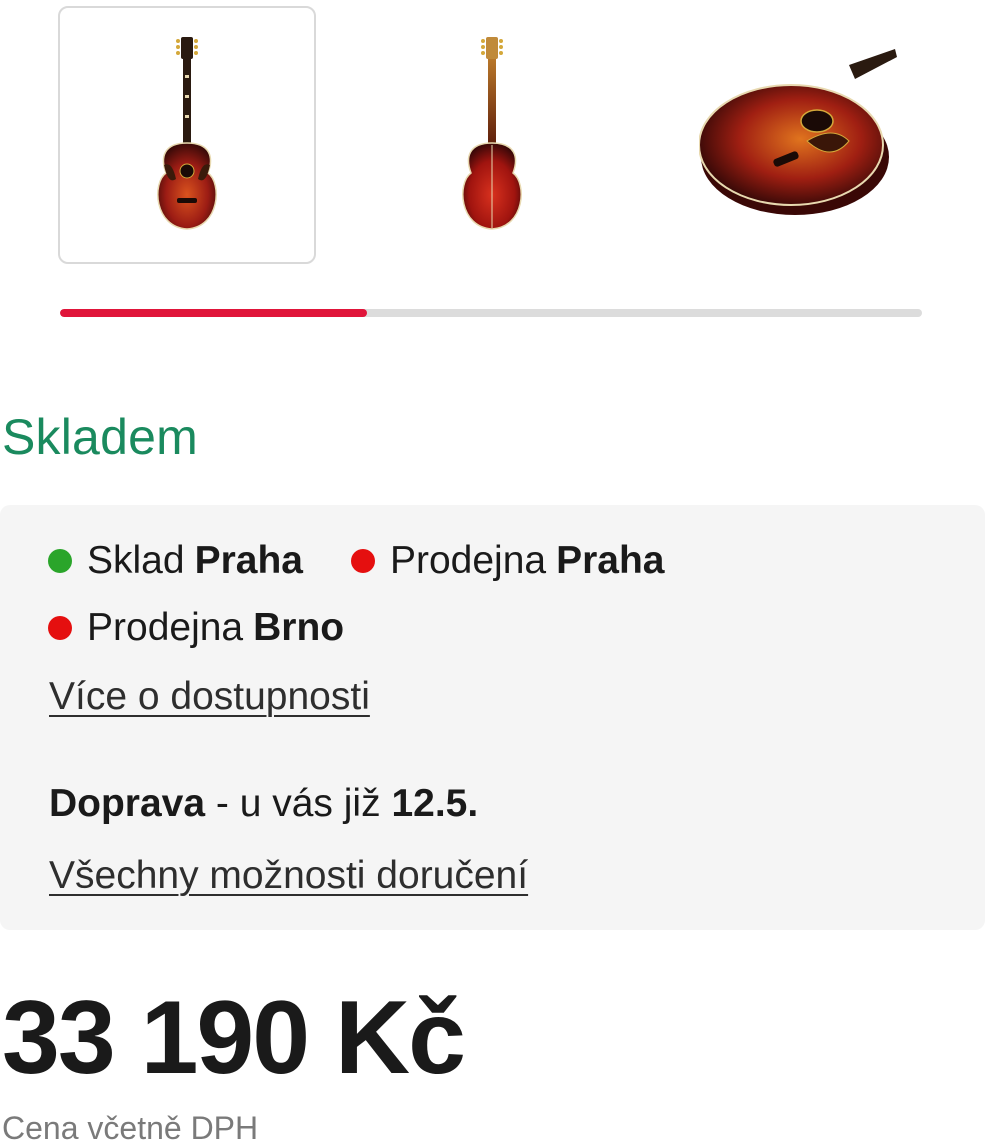 The height and width of the screenshot is (1144, 985). I want to click on delivery-options-link: Všechny možnosti doručení, so click(288, 876).